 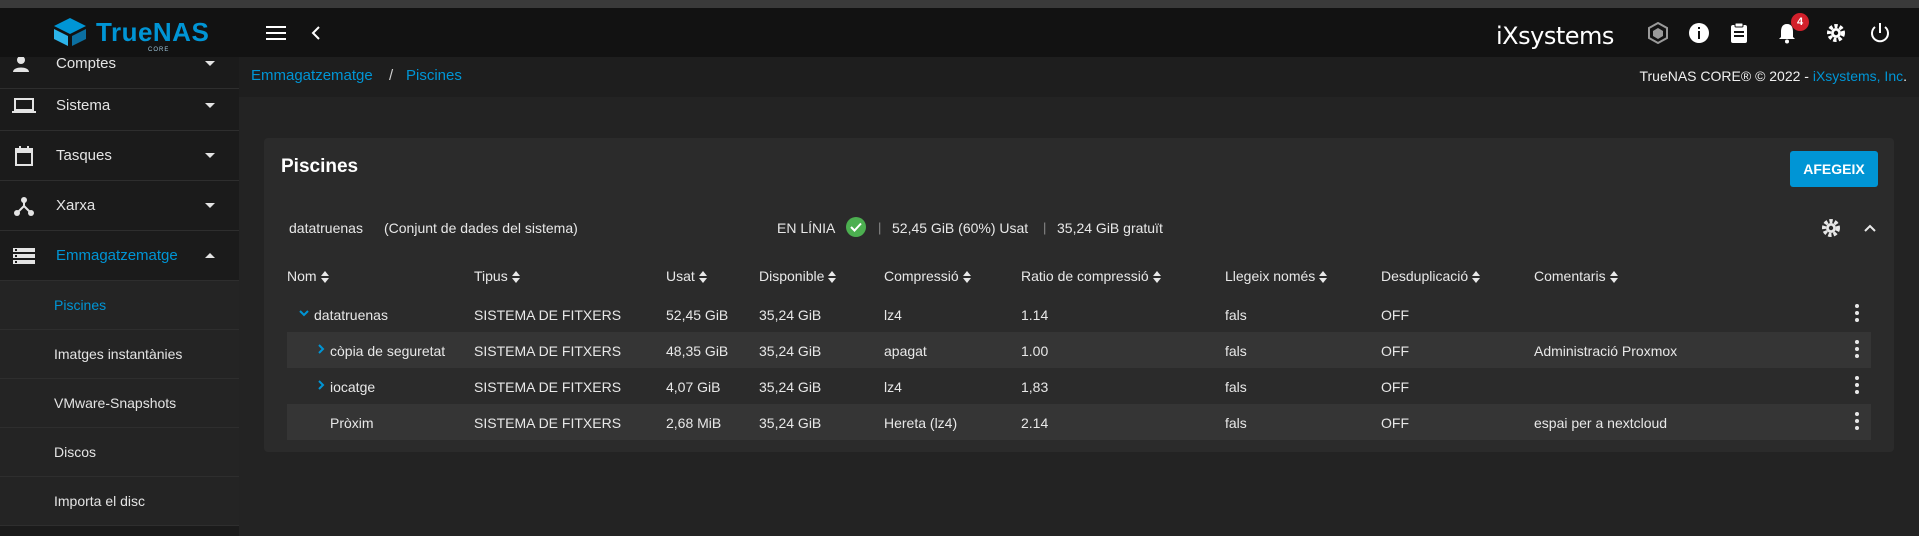 I want to click on column-header-comments: Comentaris, so click(x=1576, y=276).